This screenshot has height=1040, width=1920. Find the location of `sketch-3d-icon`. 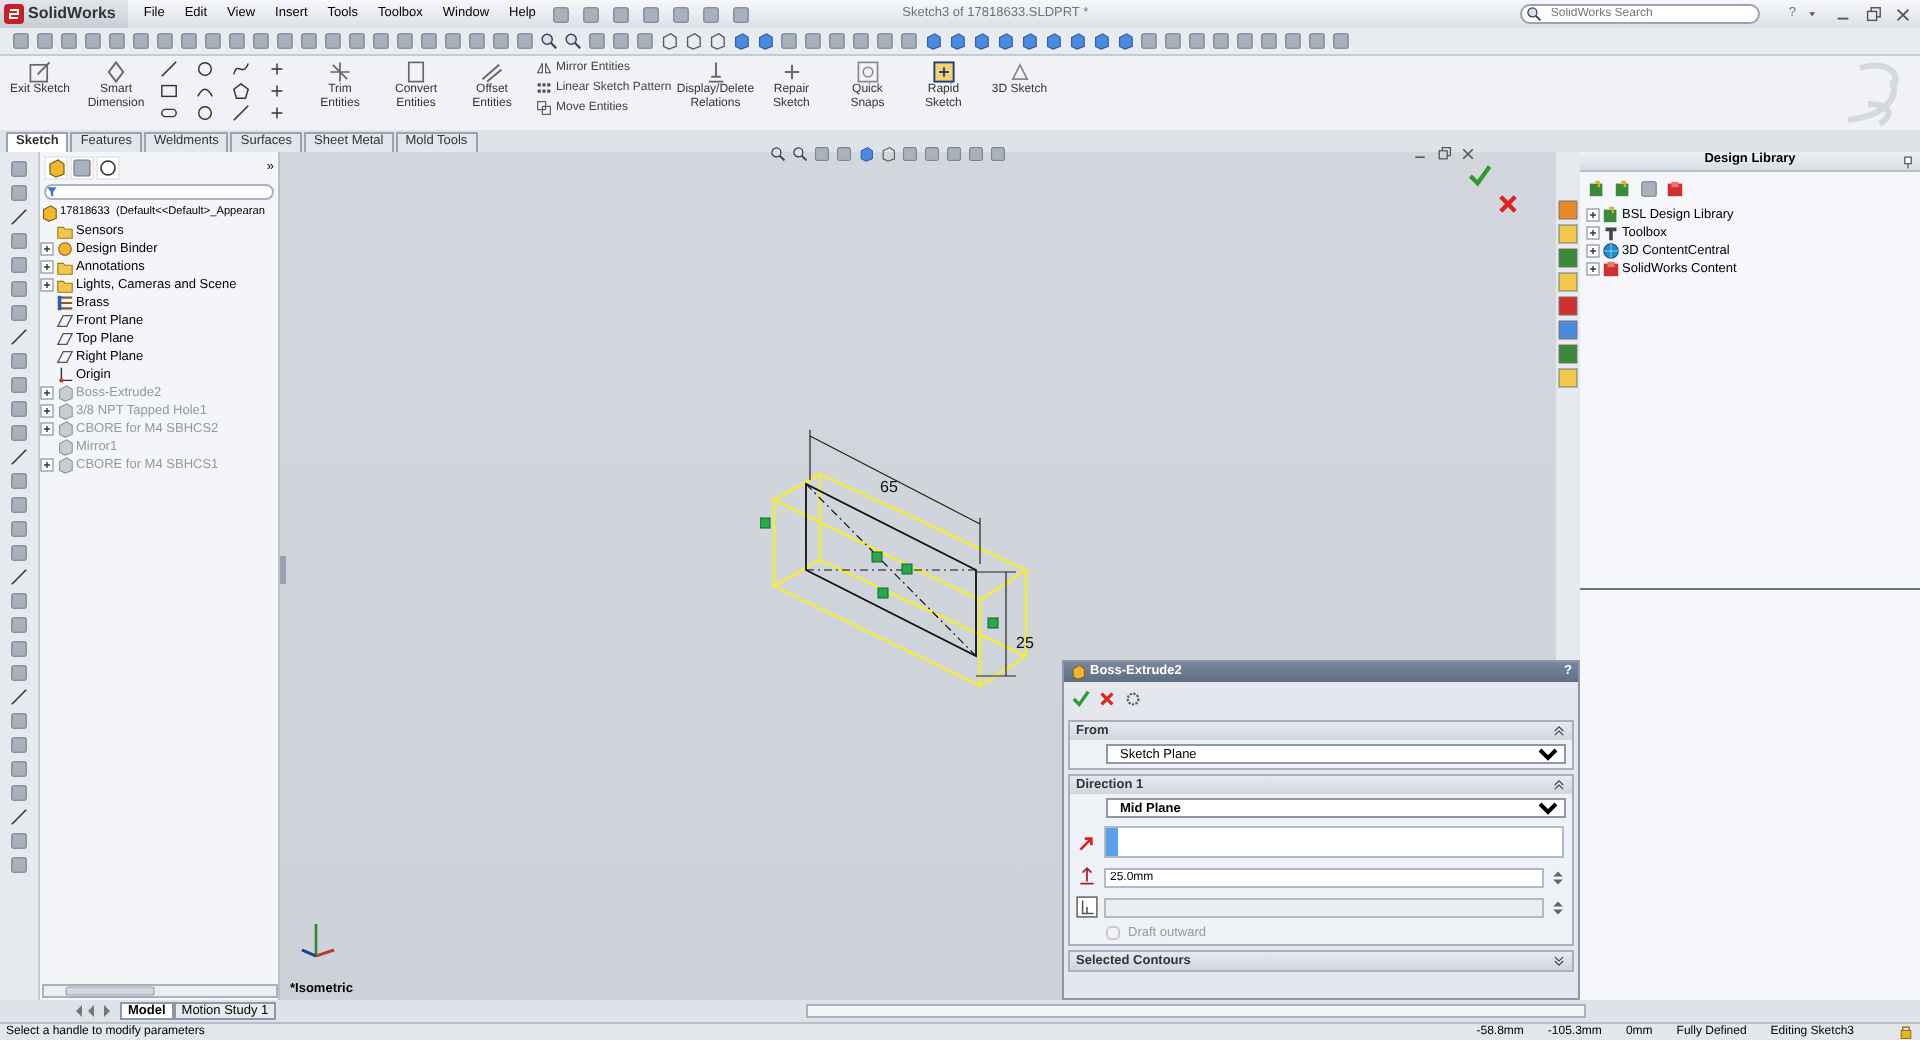

sketch-3d-icon is located at coordinates (1019, 72).